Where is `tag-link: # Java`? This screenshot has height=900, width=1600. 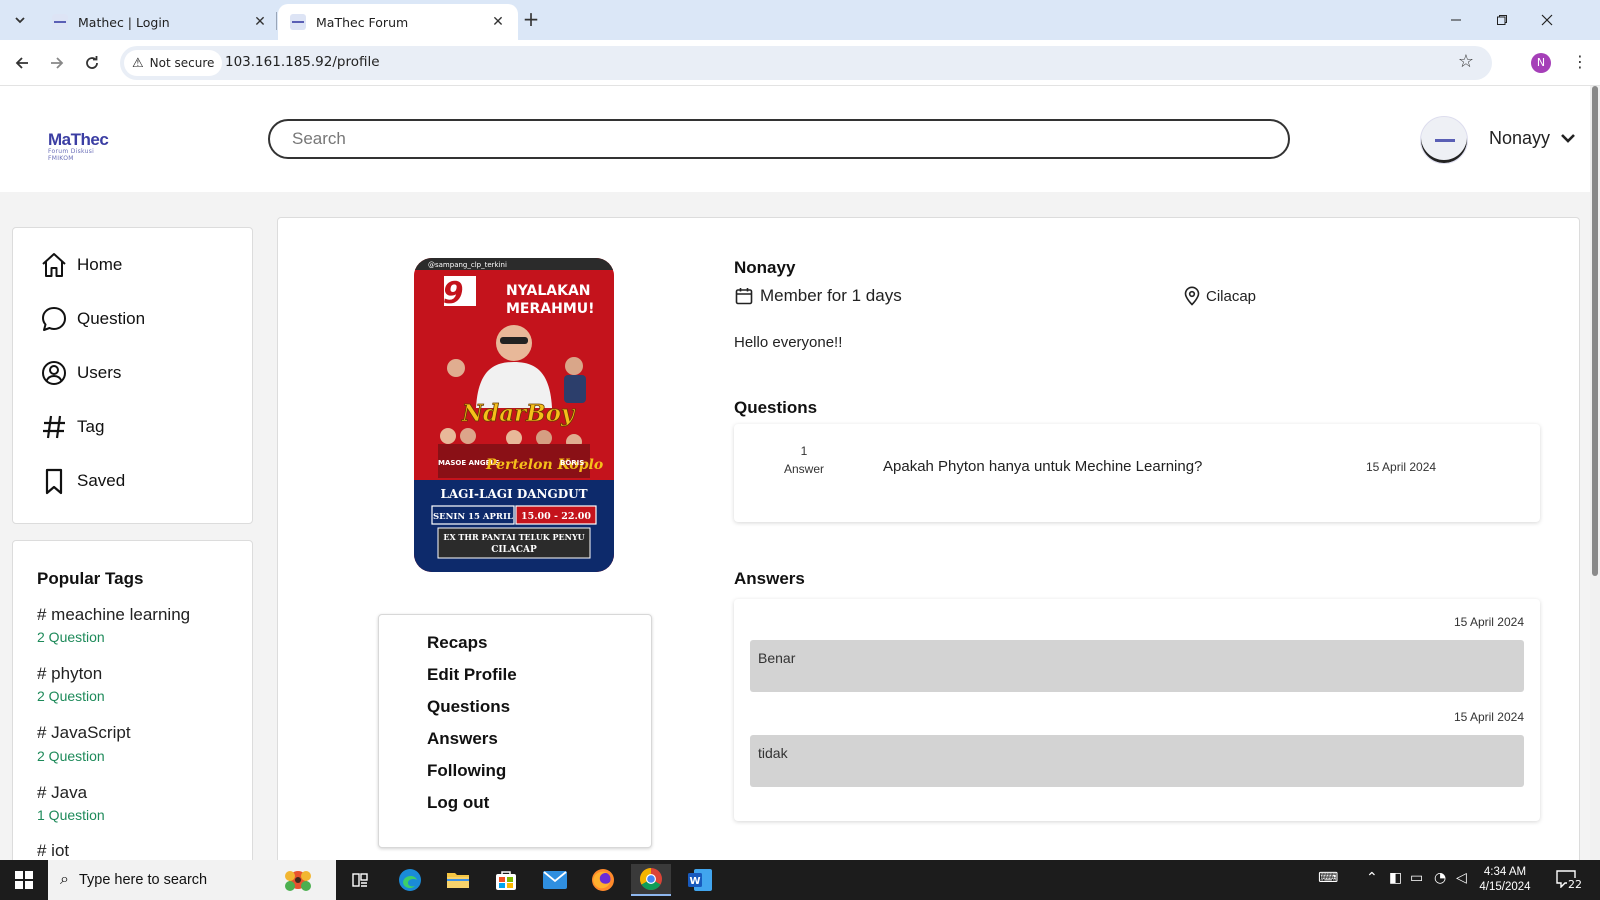
tag-link: # Java is located at coordinates (62, 793).